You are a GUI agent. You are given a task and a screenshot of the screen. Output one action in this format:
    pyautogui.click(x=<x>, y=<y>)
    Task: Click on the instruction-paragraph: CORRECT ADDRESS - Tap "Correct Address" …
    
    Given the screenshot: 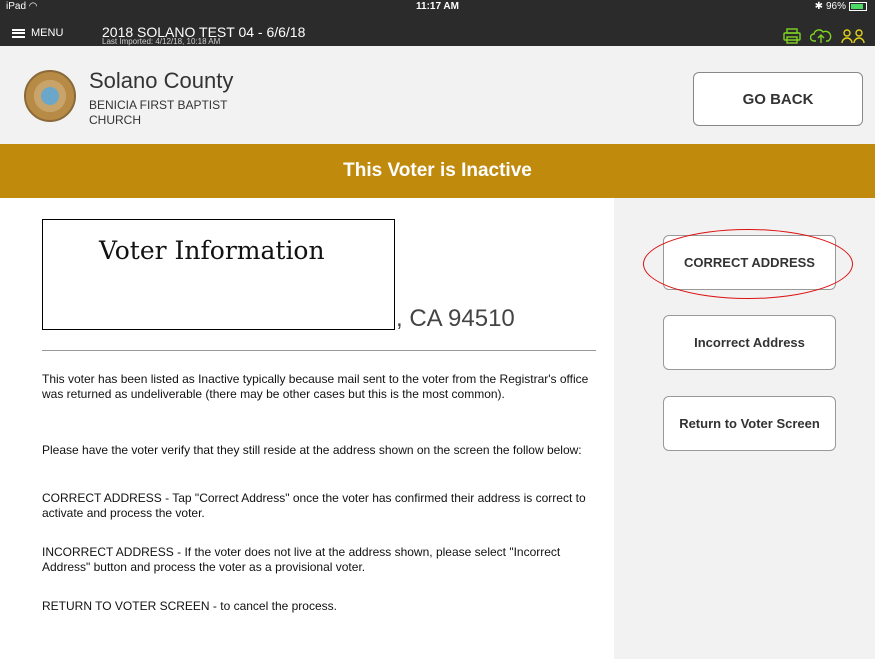 What is the action you would take?
    pyautogui.click(x=314, y=505)
    